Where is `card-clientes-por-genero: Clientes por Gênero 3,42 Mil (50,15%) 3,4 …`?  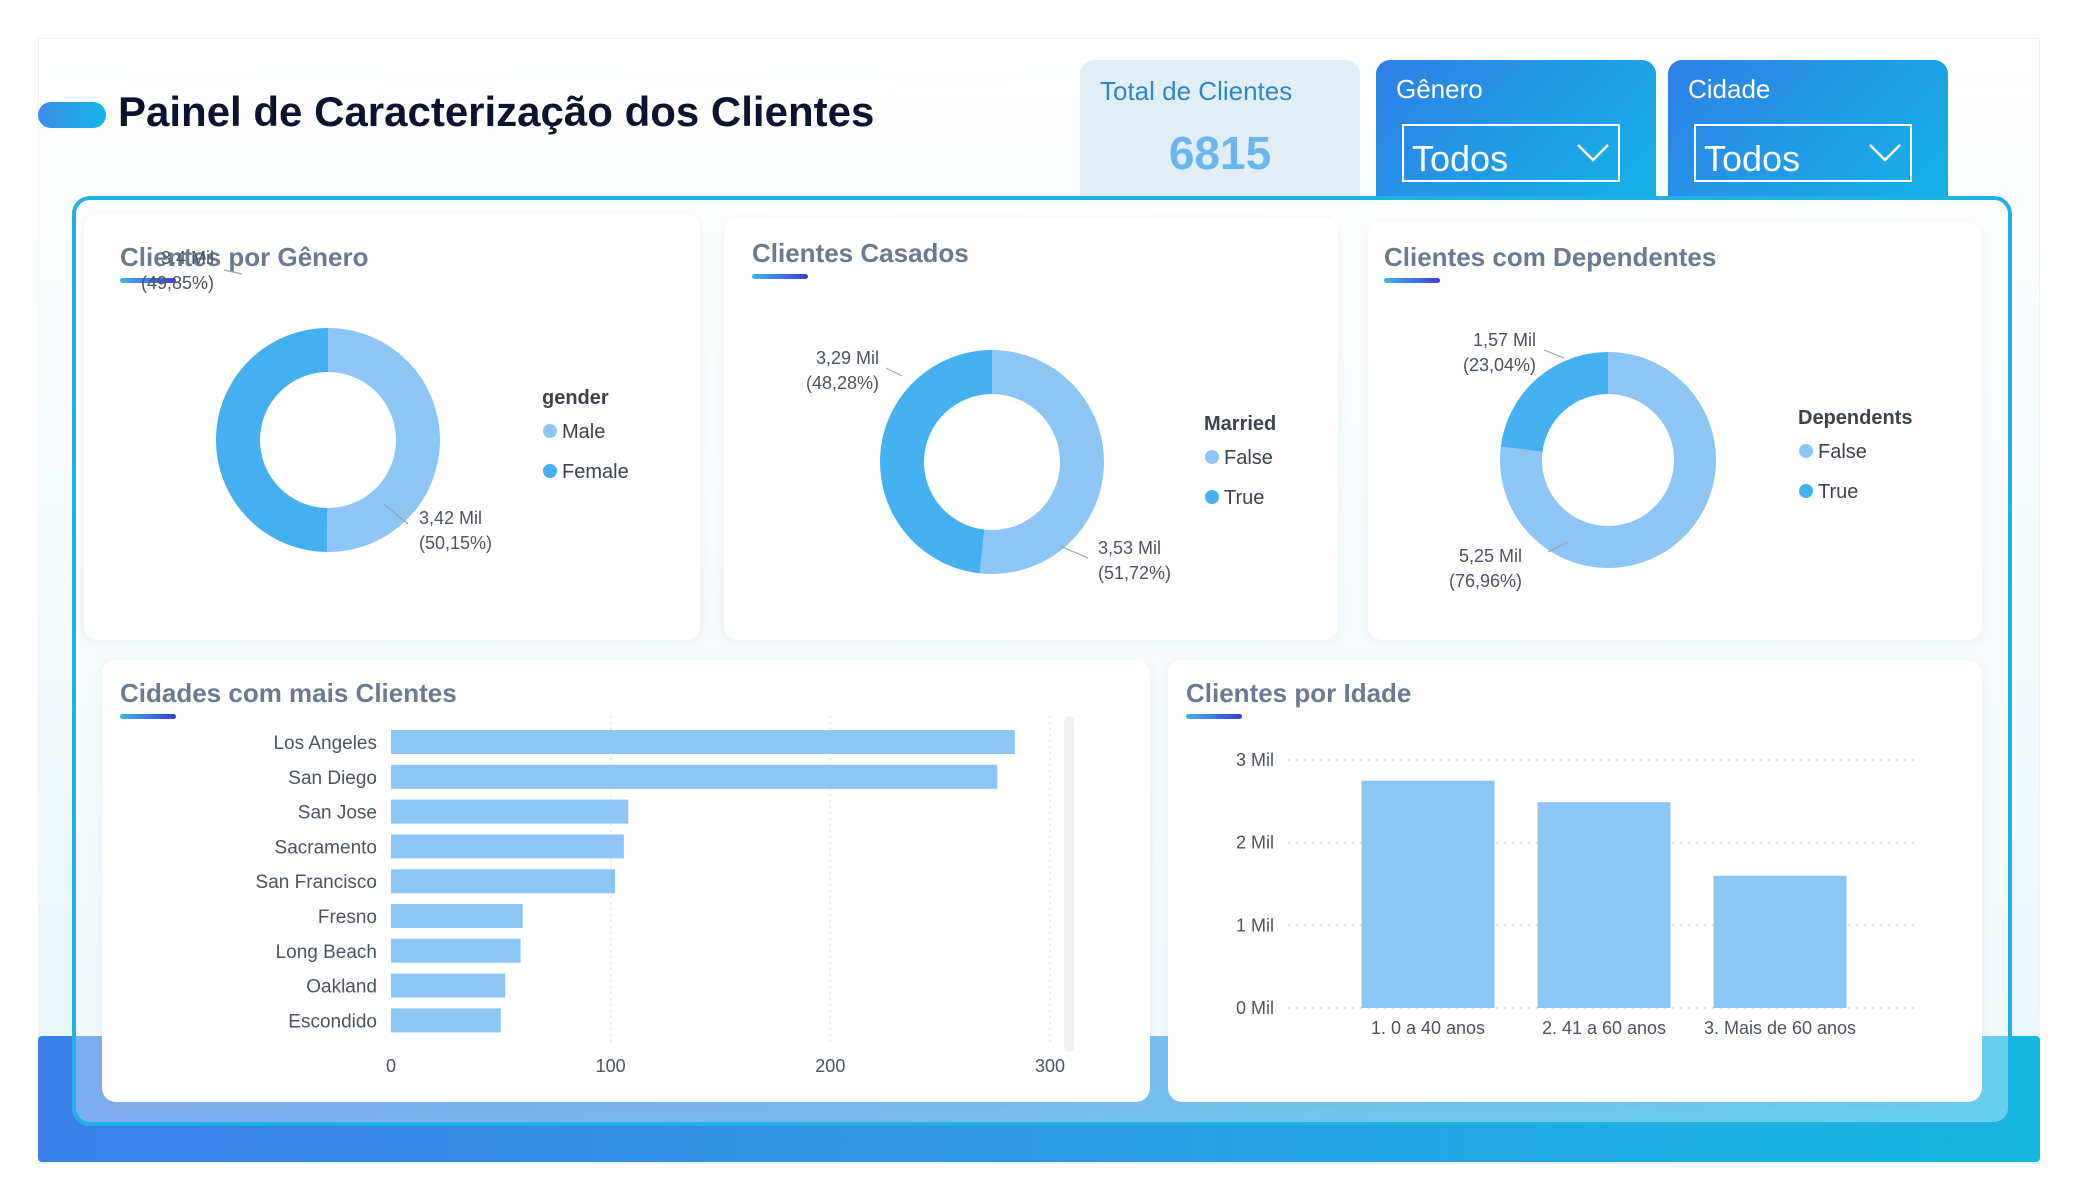 card-clientes-por-genero: Clientes por Gênero 3,42 Mil (50,15%) 3,4 … is located at coordinates (392, 427).